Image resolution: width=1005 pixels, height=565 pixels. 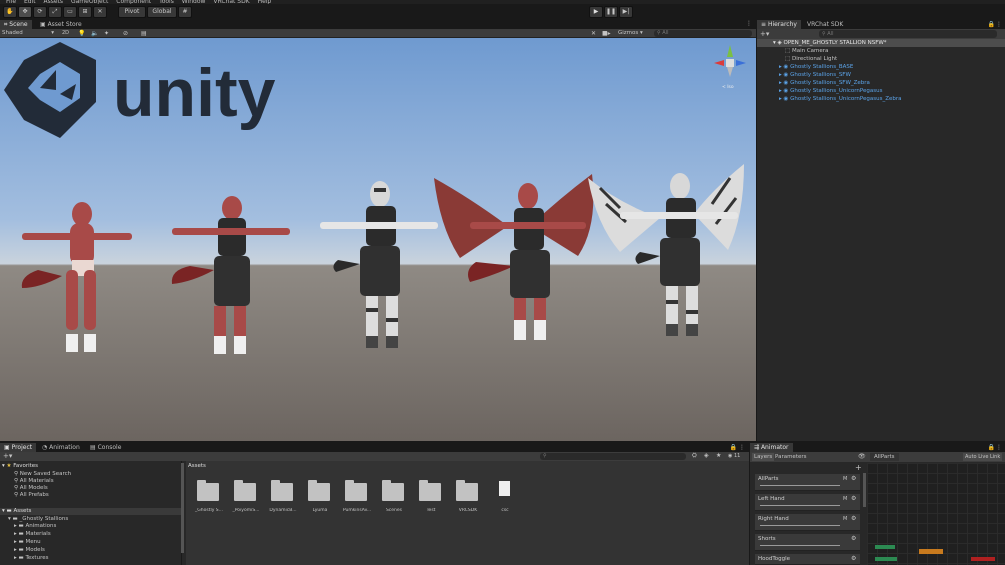 What do you see at coordinates (505, 503) in the screenshot?
I see `asset-file: csc` at bounding box center [505, 503].